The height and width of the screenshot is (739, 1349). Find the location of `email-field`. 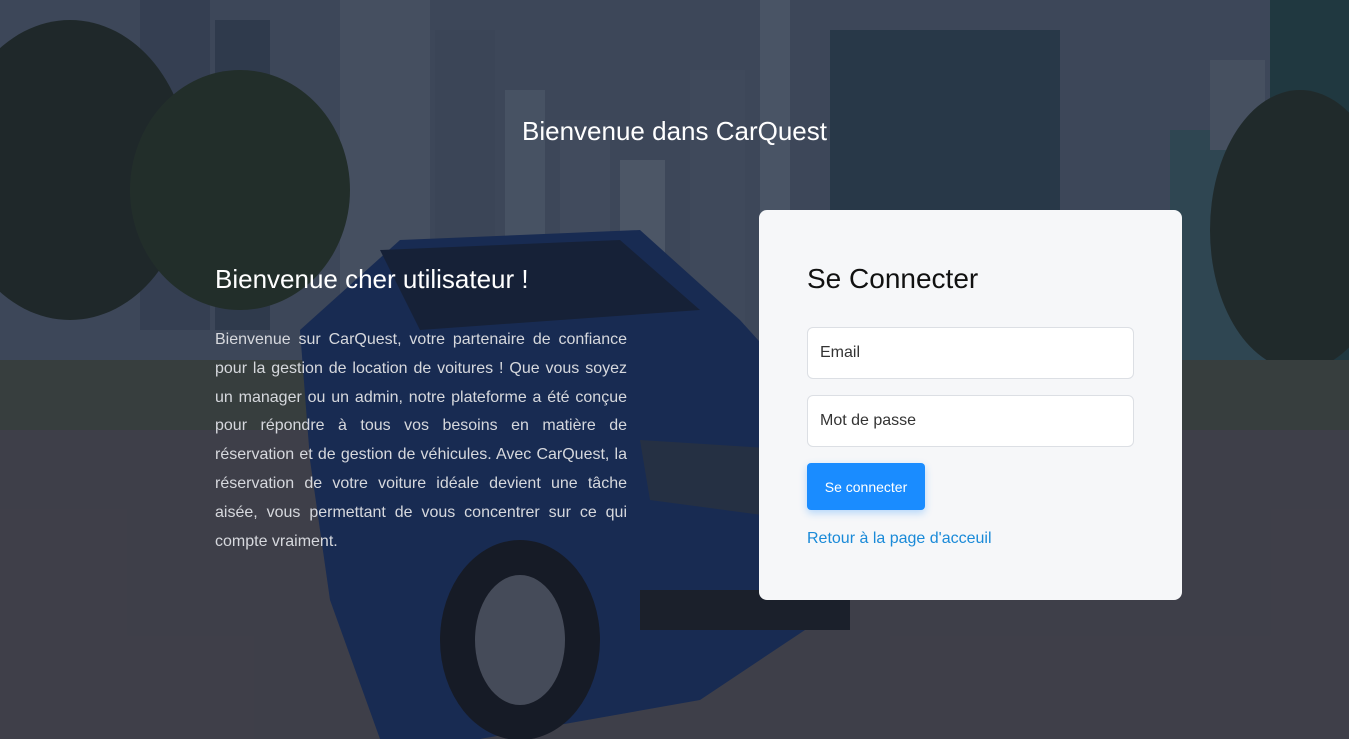

email-field is located at coordinates (970, 353).